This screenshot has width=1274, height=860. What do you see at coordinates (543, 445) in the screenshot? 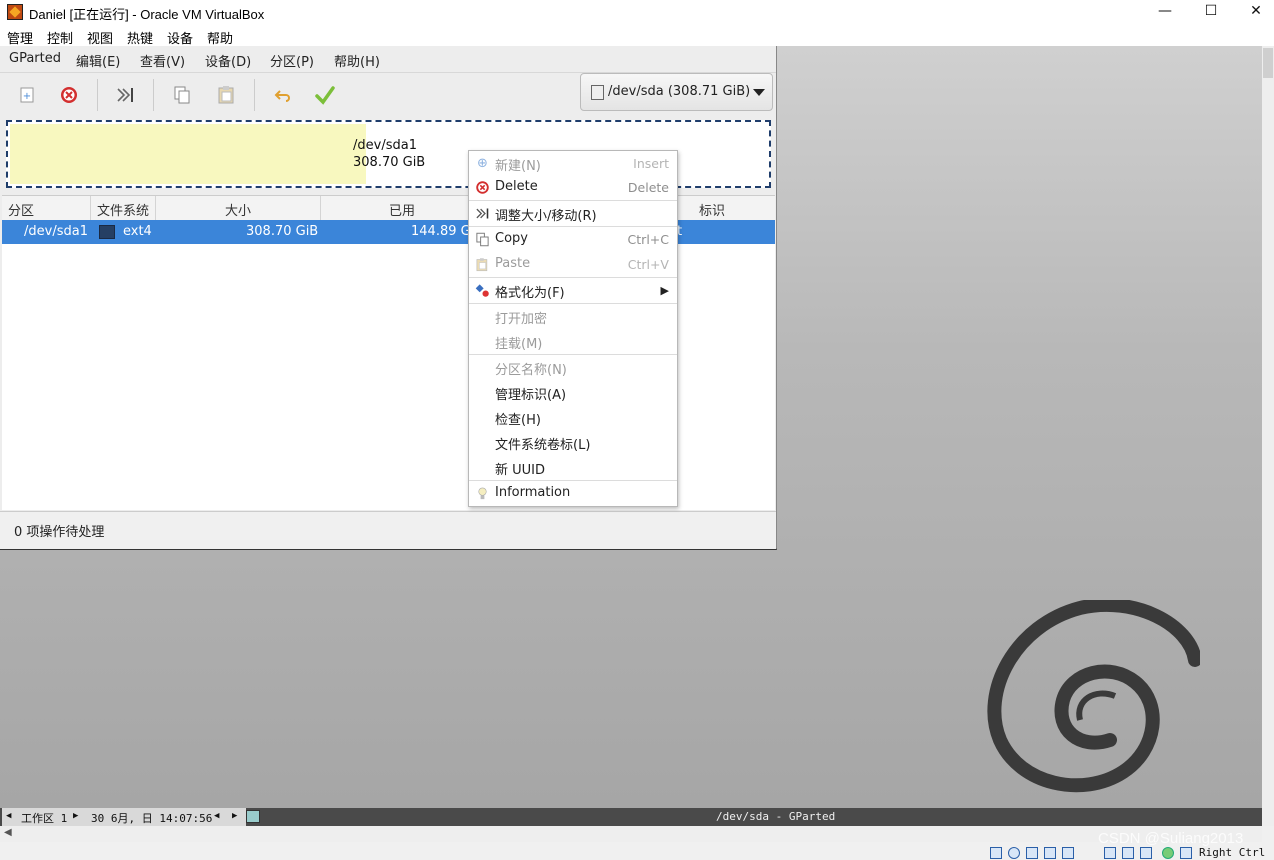
I see `menu-item-label: 文件系统卷标(L)` at bounding box center [543, 445].